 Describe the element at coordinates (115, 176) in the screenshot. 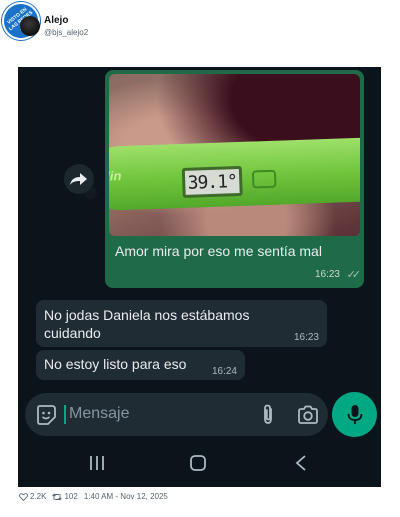

I see `thermometer-brand: klin` at that location.